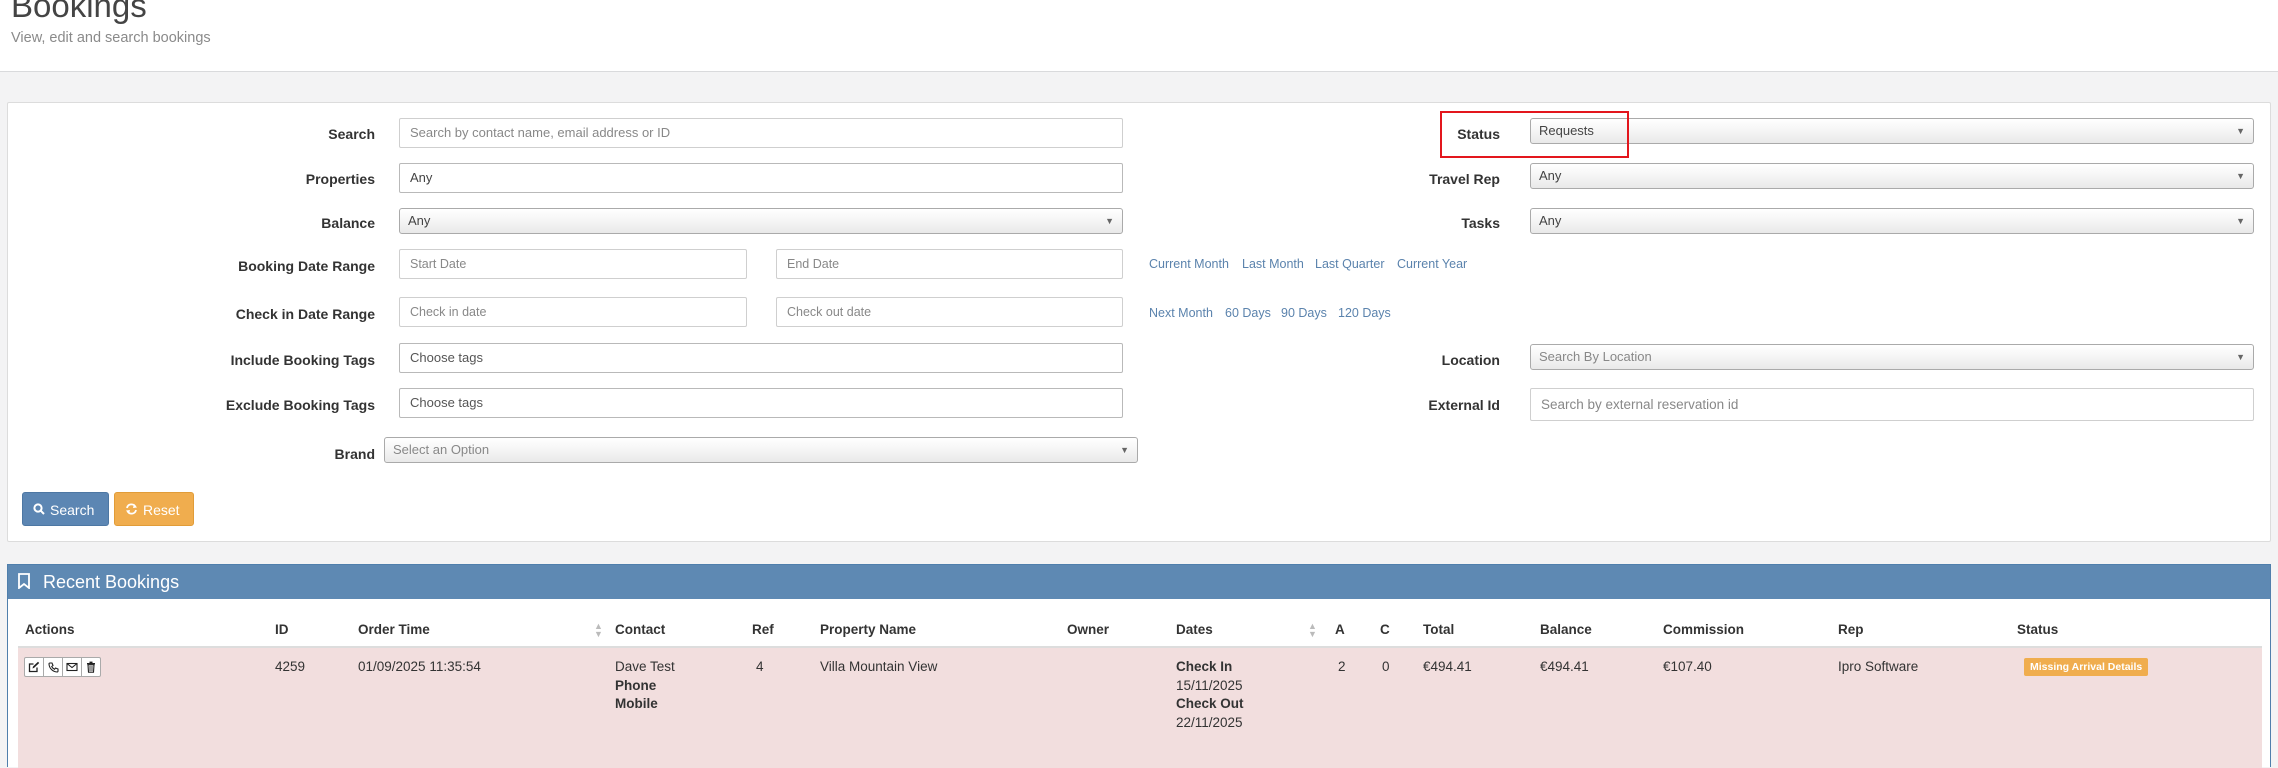 Image resolution: width=2278 pixels, height=768 pixels. Describe the element at coordinates (1595, 356) in the screenshot. I see `location-placeholder: Search By Location` at that location.